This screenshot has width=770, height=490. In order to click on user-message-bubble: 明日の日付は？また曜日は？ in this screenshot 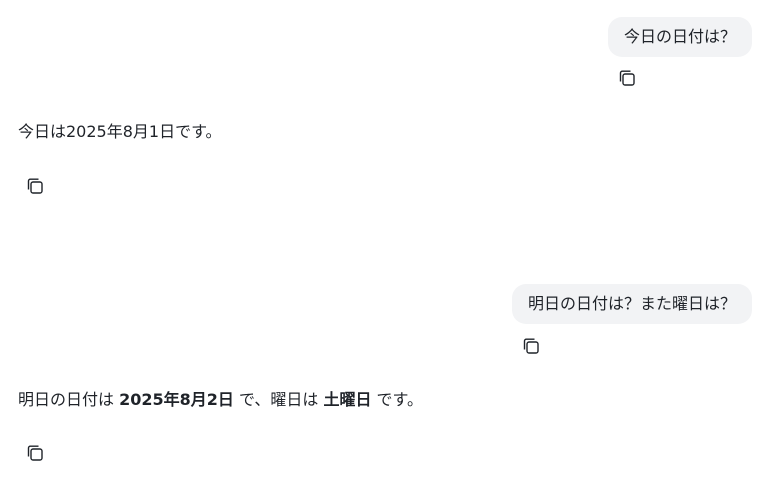, I will do `click(631, 304)`.